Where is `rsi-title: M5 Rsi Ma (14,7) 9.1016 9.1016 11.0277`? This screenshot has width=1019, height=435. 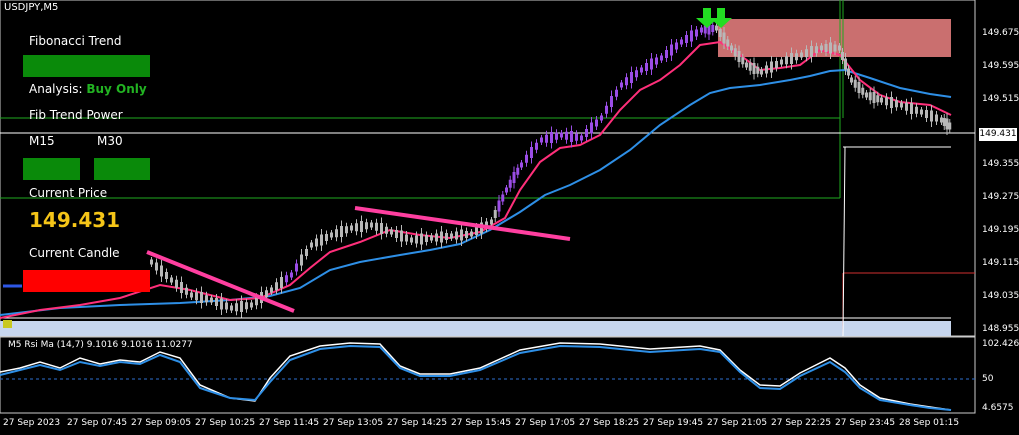 rsi-title: M5 Rsi Ma (14,7) 9.1016 9.1016 11.0277 is located at coordinates (100, 345).